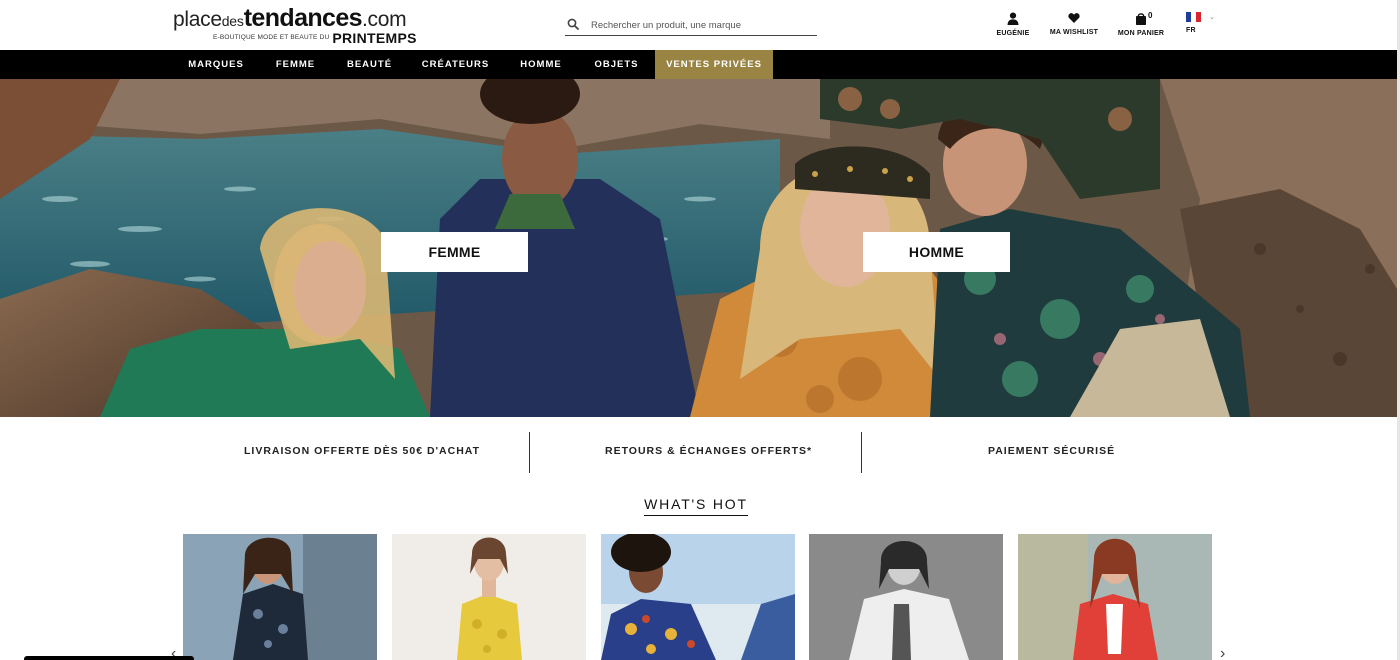 The image size is (1400, 660). Describe the element at coordinates (573, 24) in the screenshot. I see `search-icon` at that location.